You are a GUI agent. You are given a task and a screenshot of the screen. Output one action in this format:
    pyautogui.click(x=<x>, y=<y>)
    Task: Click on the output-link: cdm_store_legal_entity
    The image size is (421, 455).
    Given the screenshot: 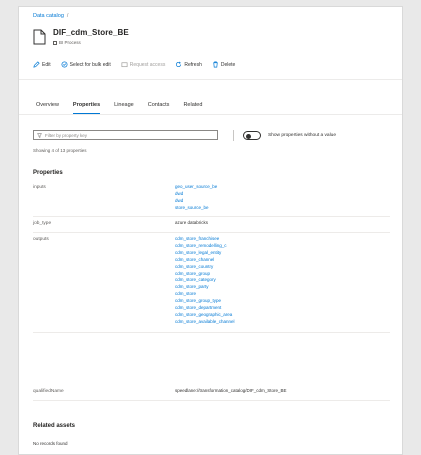 What is the action you would take?
    pyautogui.click(x=205, y=253)
    